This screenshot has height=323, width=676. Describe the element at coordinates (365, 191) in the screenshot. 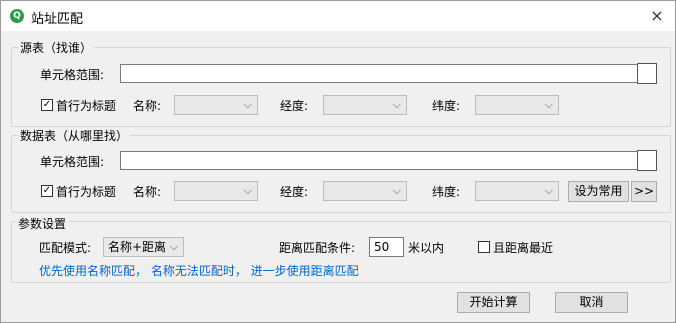

I see `data-lon-select: ⌵` at that location.